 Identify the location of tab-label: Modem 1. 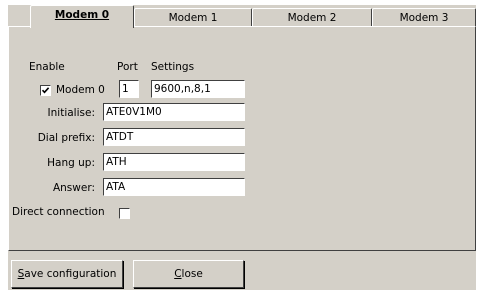
(193, 18).